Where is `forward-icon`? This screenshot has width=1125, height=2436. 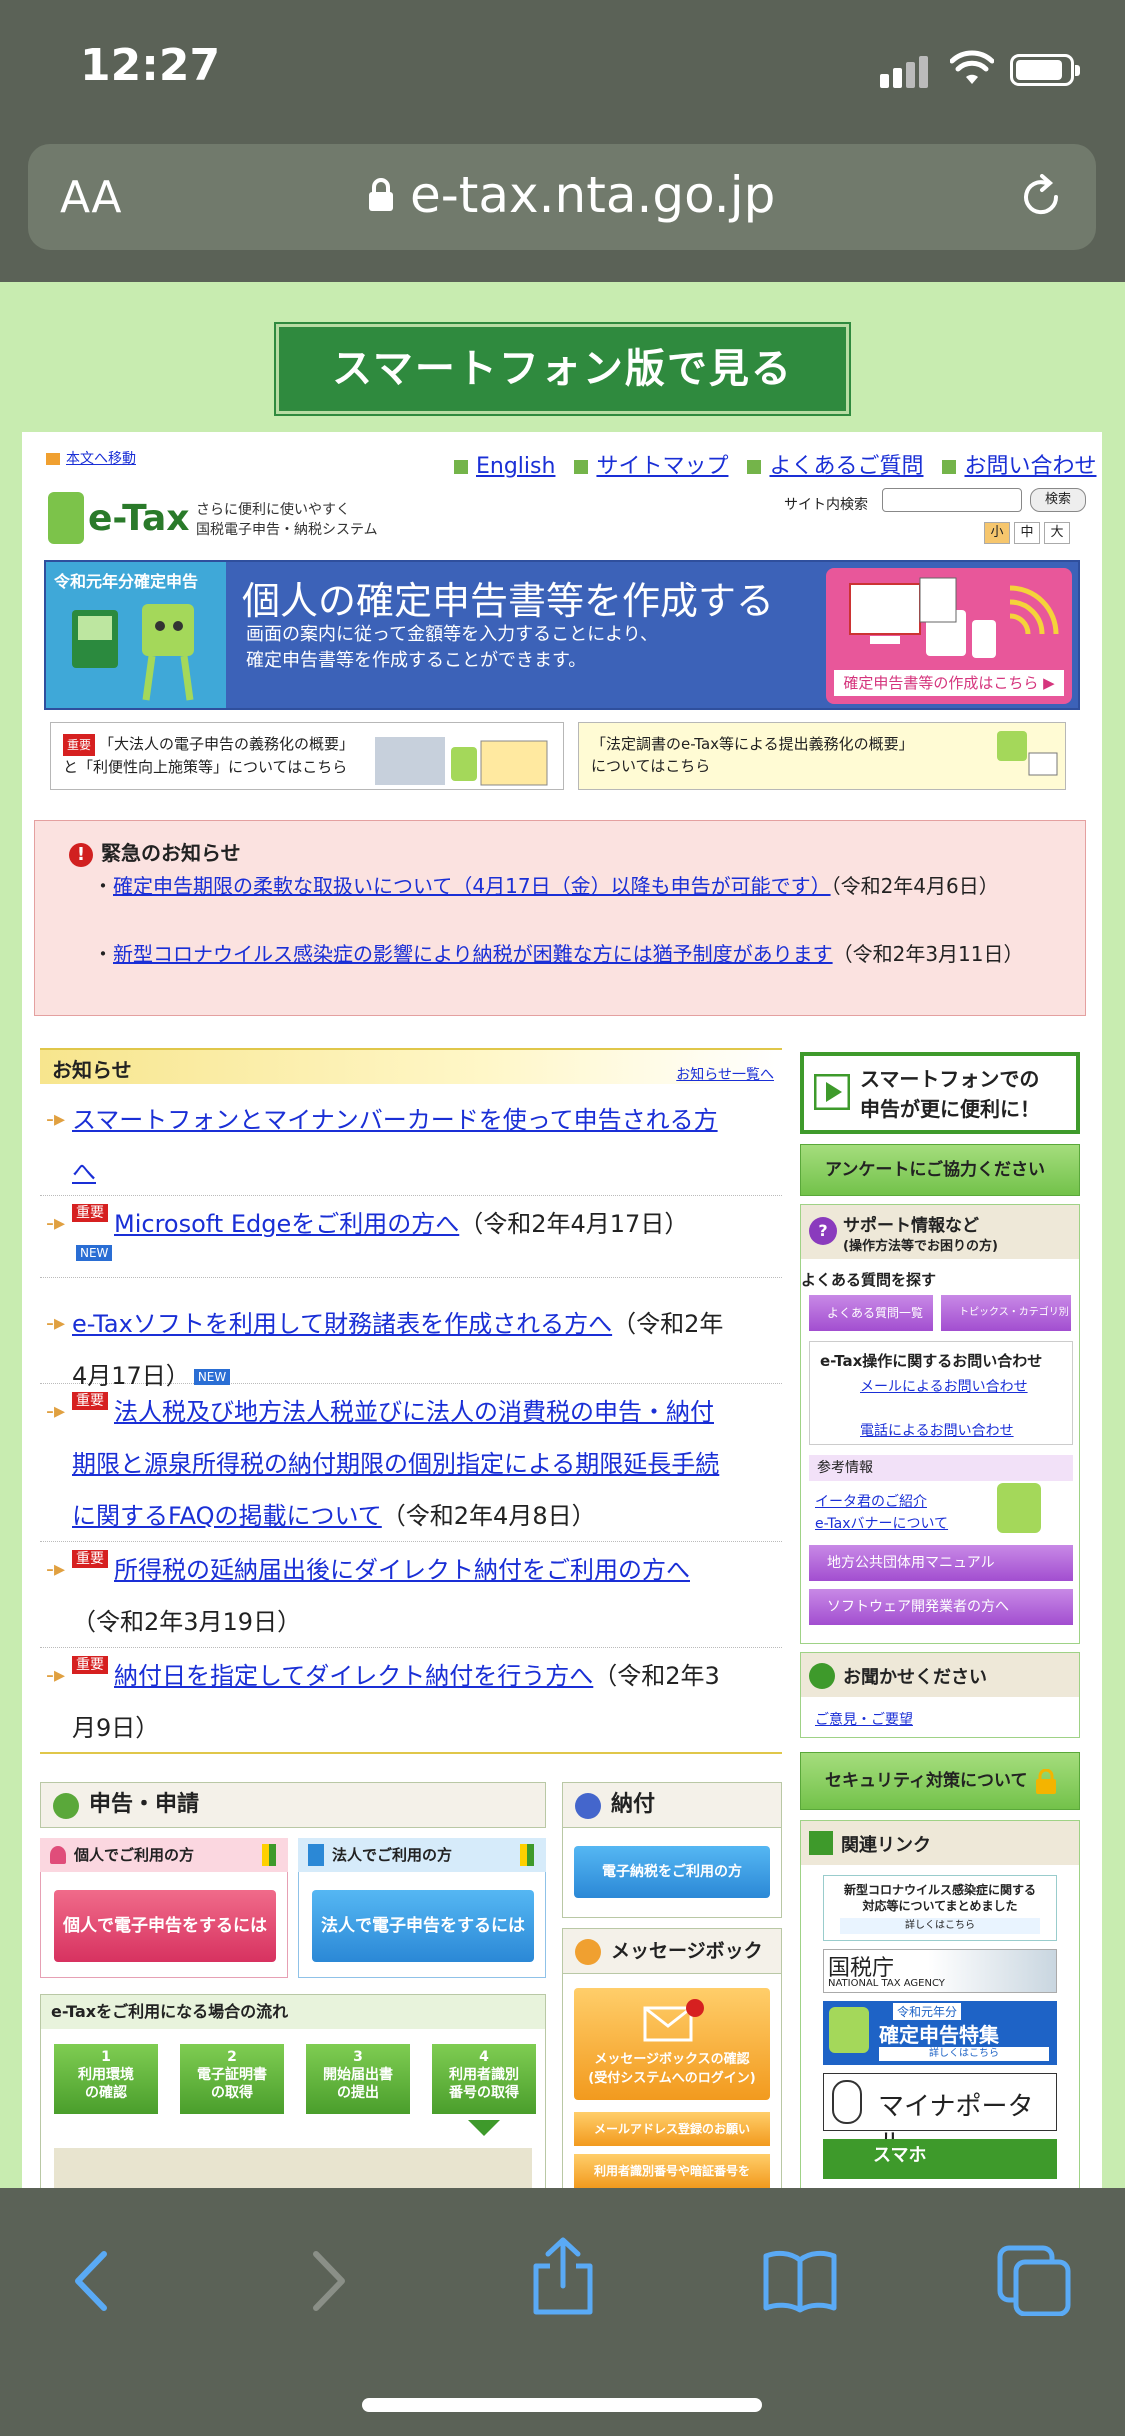
forward-icon is located at coordinates (326, 2281).